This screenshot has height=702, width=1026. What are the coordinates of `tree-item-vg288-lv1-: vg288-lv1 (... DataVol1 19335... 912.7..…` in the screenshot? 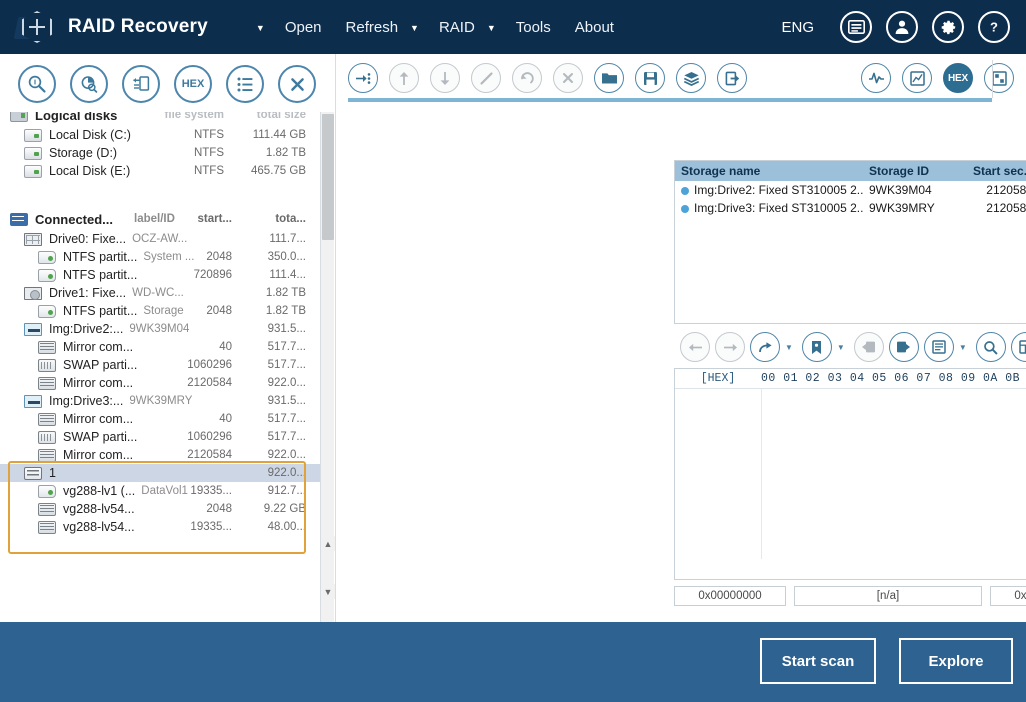 It's located at (160, 491).